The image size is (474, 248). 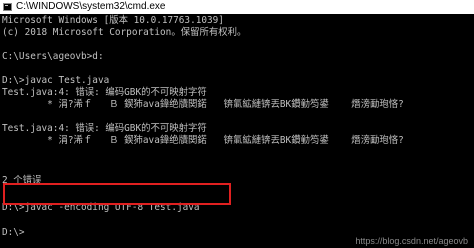 I want to click on console-line: (c) 2018 Microsoft Corporation。保留所有权利。, so click(x=124, y=32).